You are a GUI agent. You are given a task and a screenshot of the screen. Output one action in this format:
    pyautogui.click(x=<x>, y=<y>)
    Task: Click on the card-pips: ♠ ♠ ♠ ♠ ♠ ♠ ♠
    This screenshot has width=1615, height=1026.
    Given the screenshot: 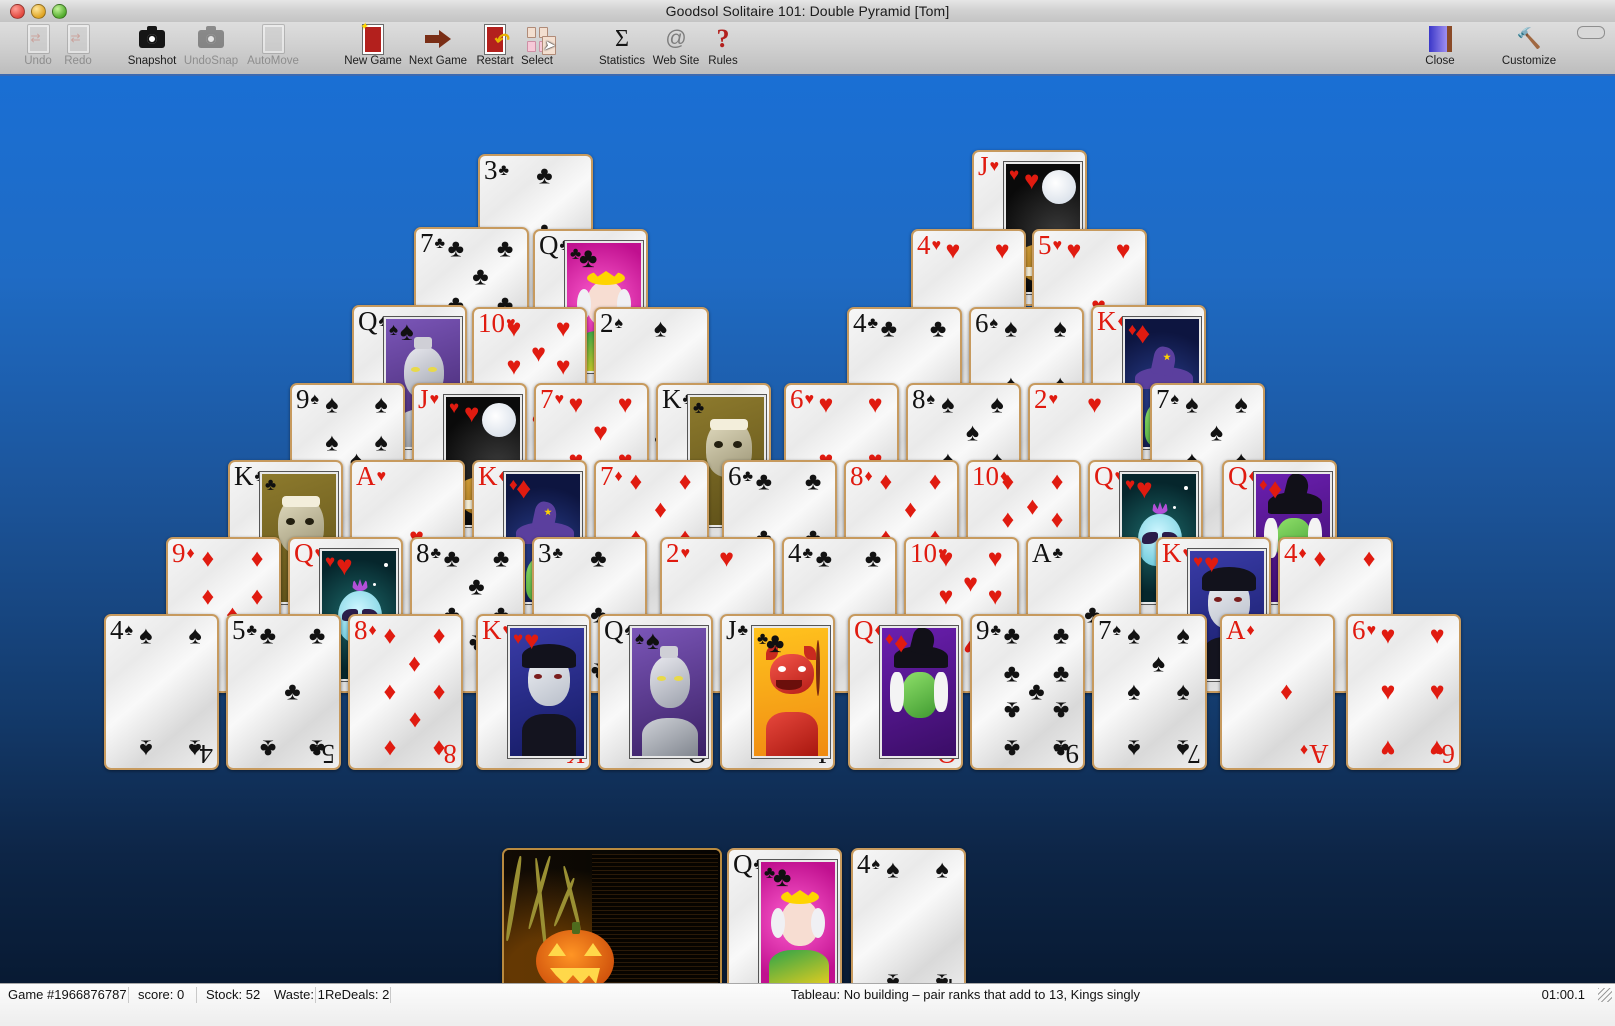 What is the action you would take?
    pyautogui.click(x=1158, y=692)
    